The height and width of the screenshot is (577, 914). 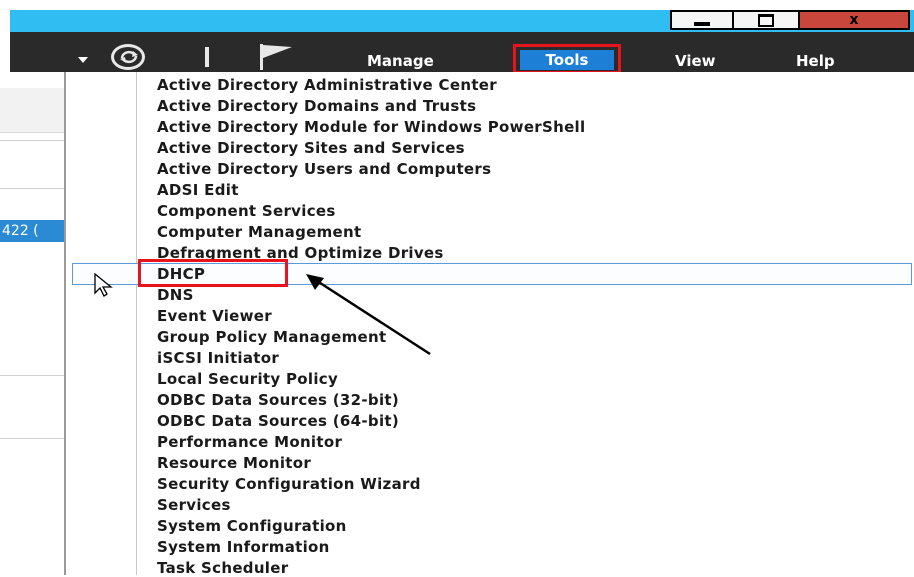 I want to click on flag-icon, so click(x=276, y=59).